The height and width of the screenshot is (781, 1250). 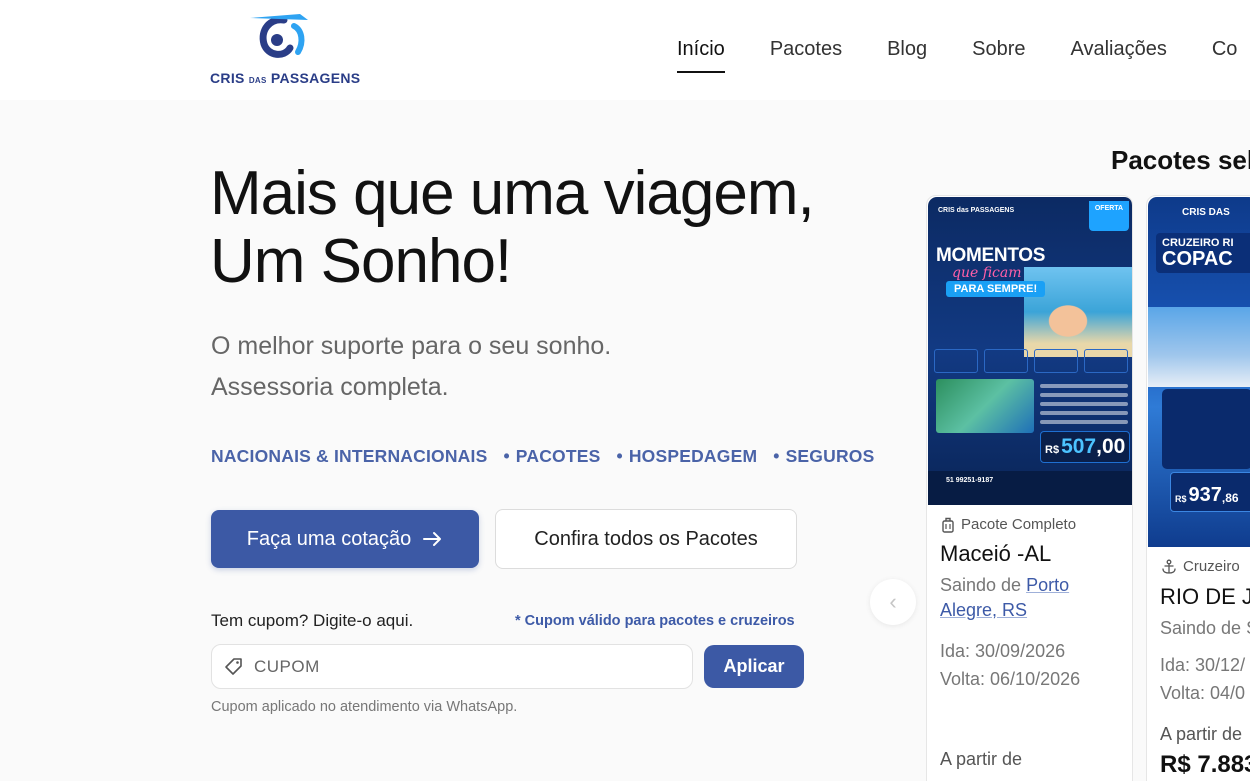 What do you see at coordinates (1109, 216) in the screenshot?
I see `poster-offer-badge: OFERTA` at bounding box center [1109, 216].